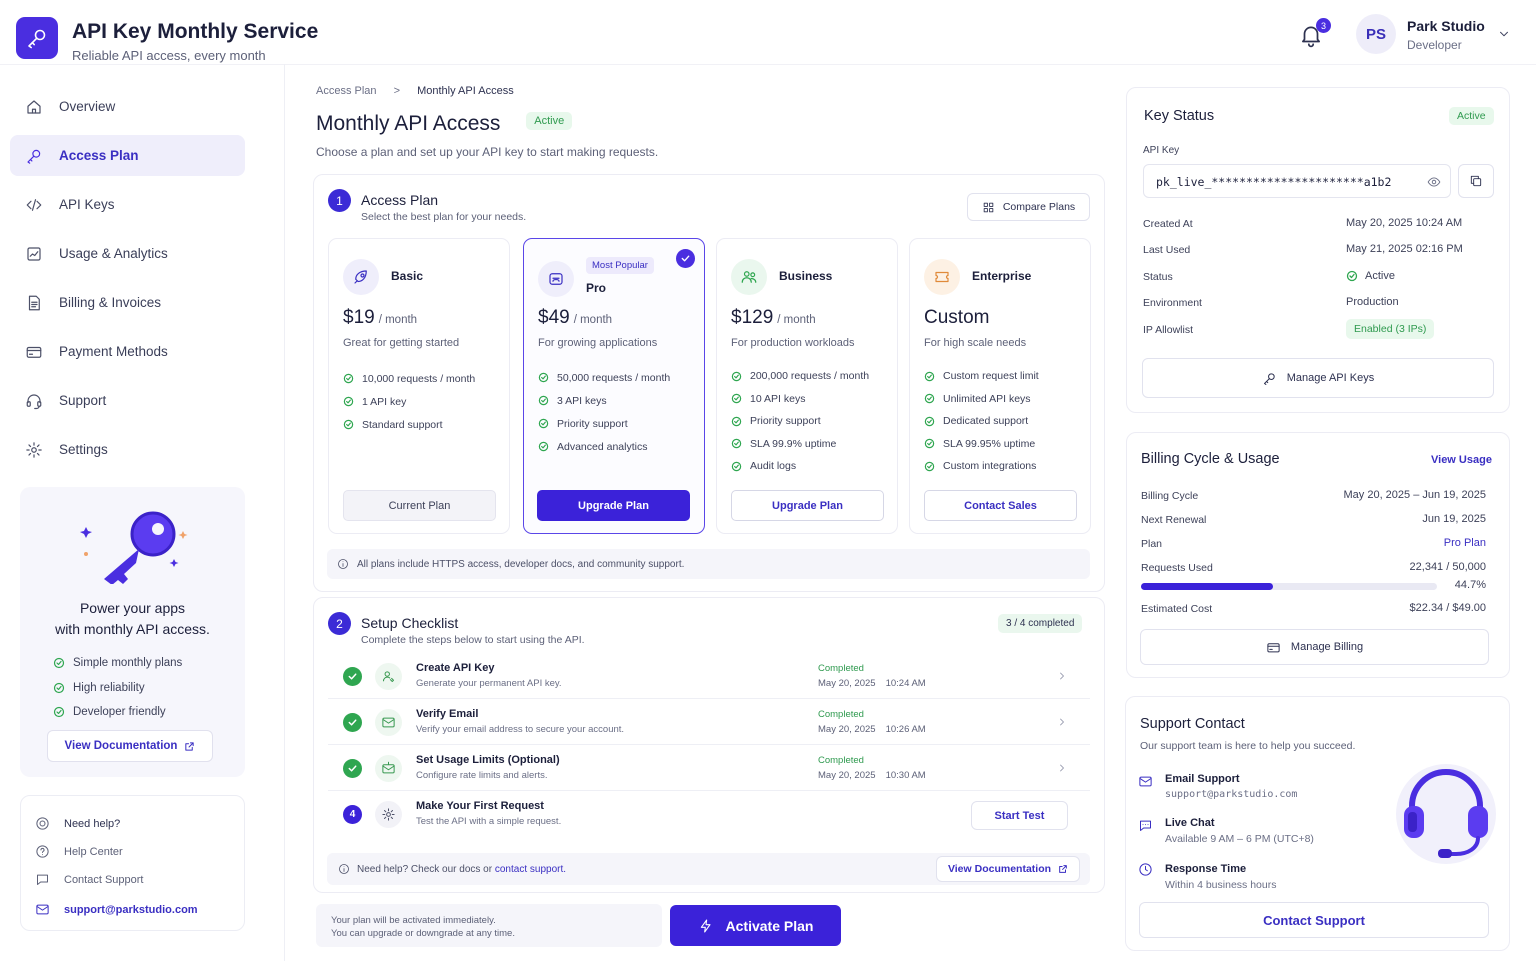  Describe the element at coordinates (419, 505) in the screenshot. I see `current-plan-button: Current Plan` at that location.